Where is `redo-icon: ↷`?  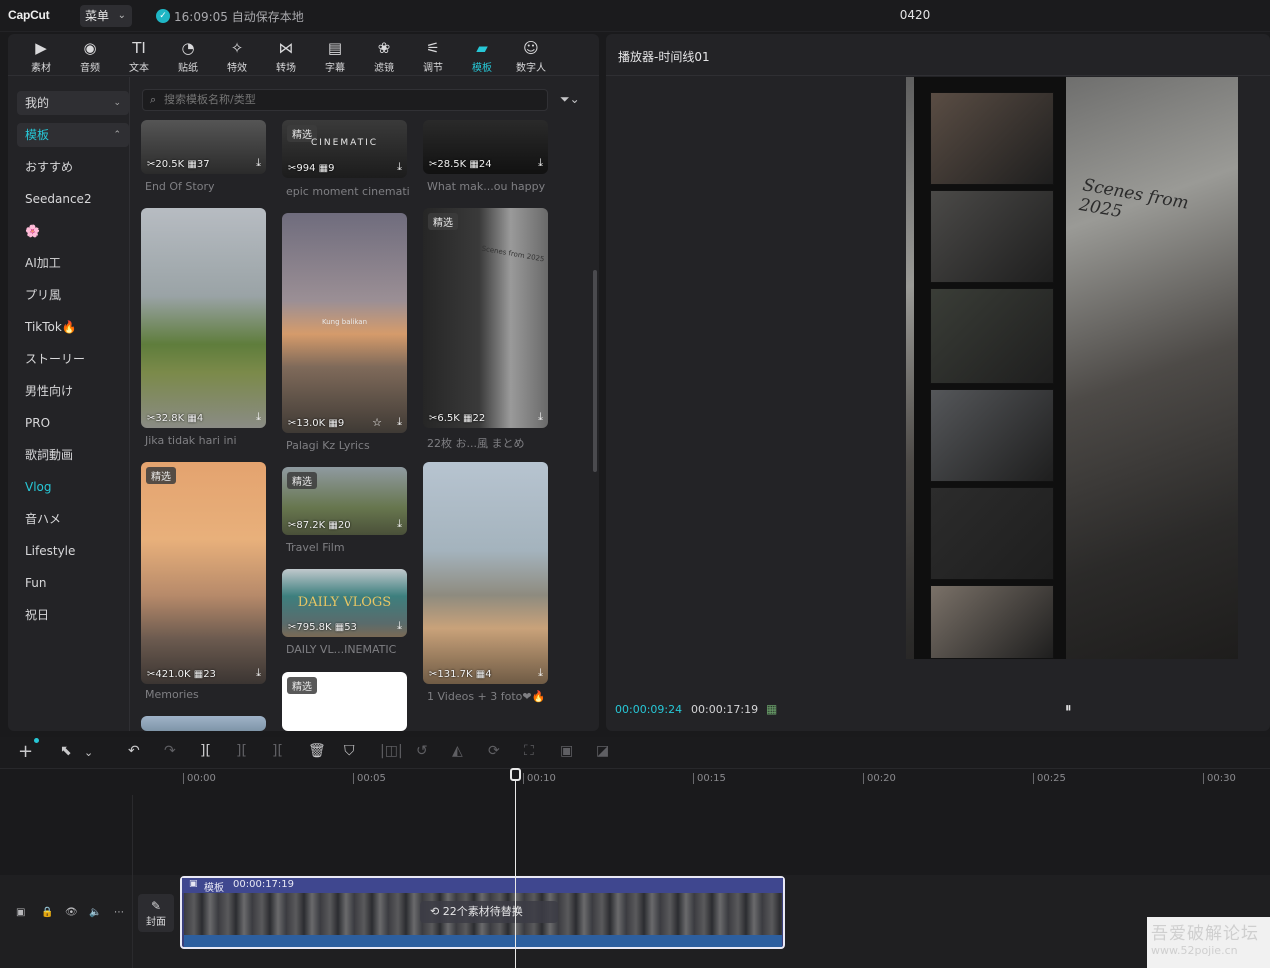 redo-icon: ↷ is located at coordinates (170, 751).